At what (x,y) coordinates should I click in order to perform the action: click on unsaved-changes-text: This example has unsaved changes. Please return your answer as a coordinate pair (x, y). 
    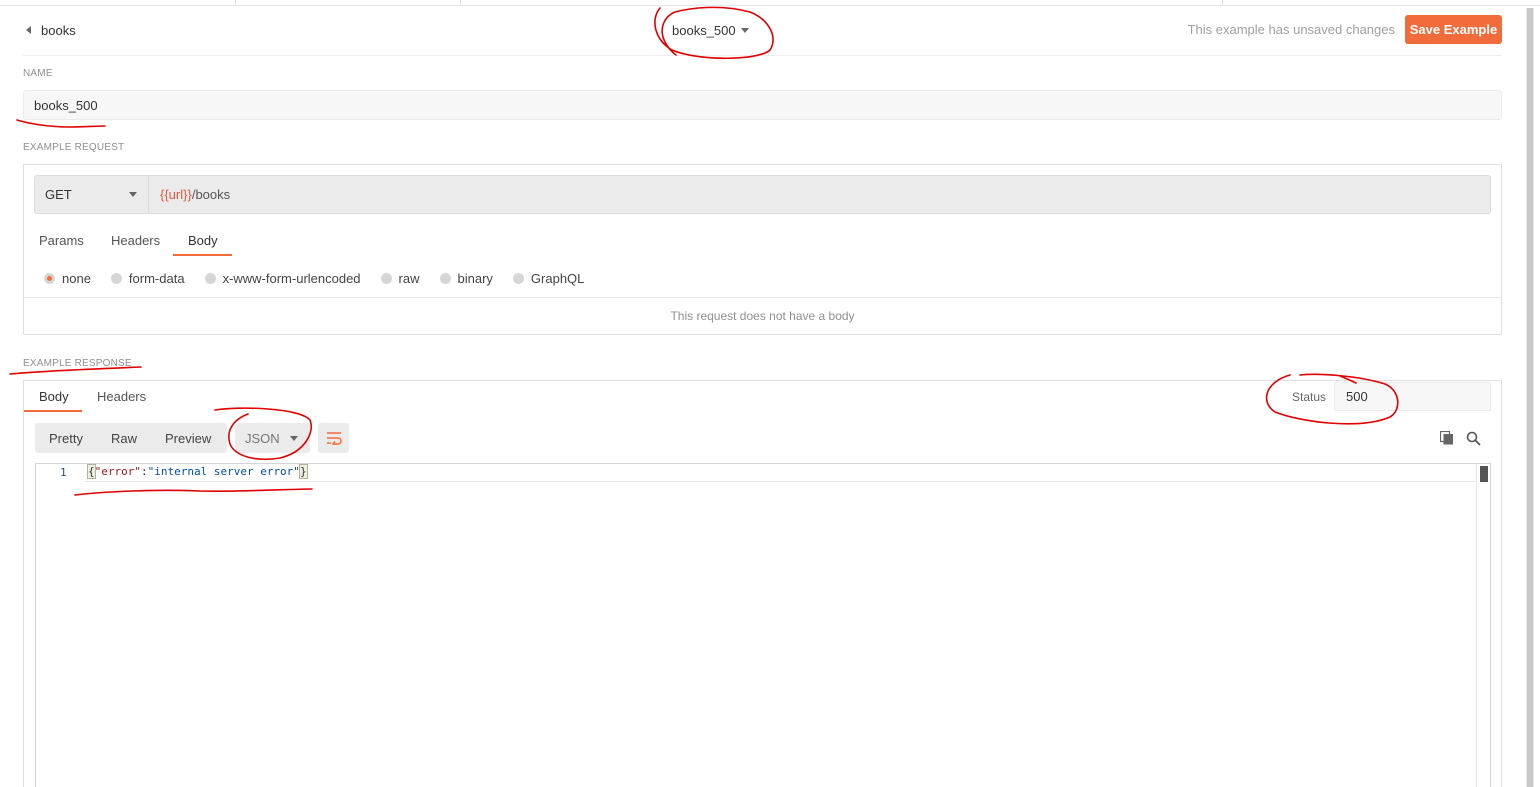
    Looking at the image, I should click on (1291, 29).